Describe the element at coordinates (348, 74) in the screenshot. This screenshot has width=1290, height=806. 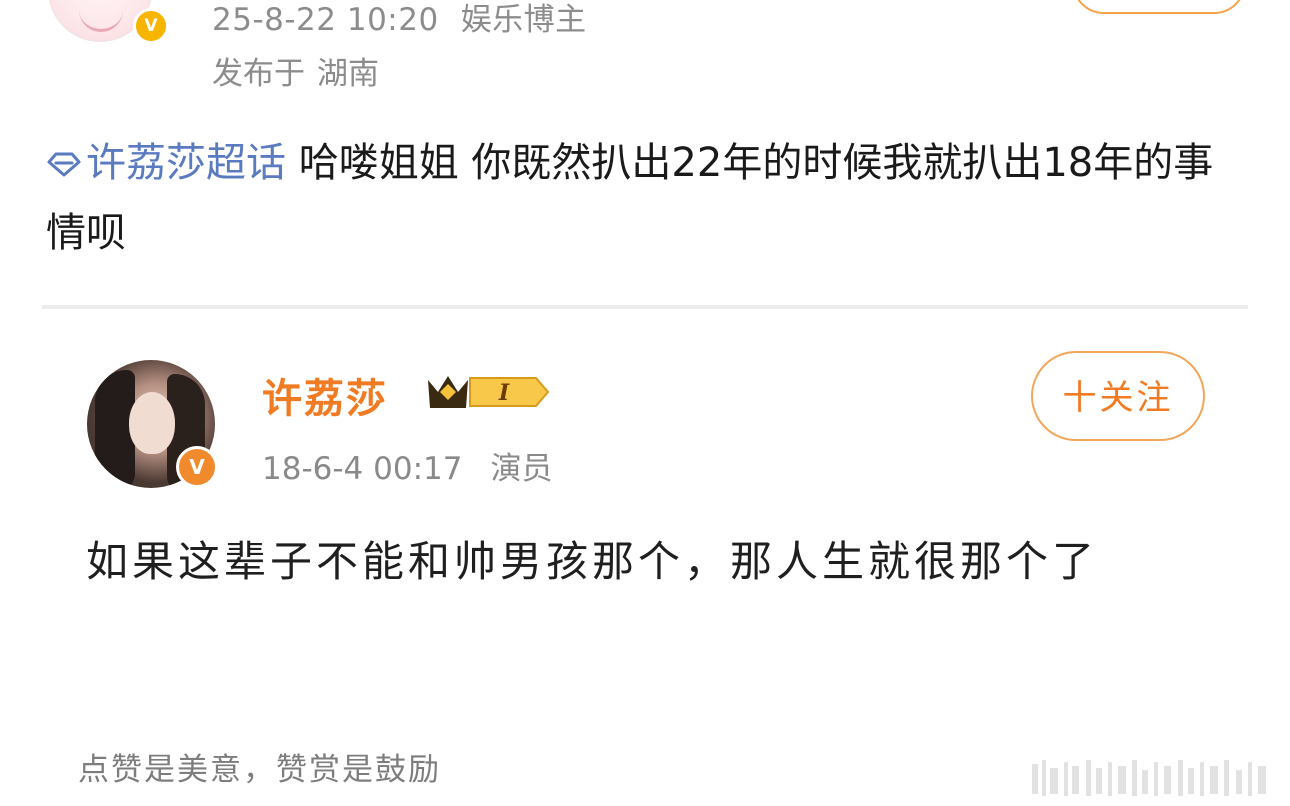
I see `post-location: 湖南` at that location.